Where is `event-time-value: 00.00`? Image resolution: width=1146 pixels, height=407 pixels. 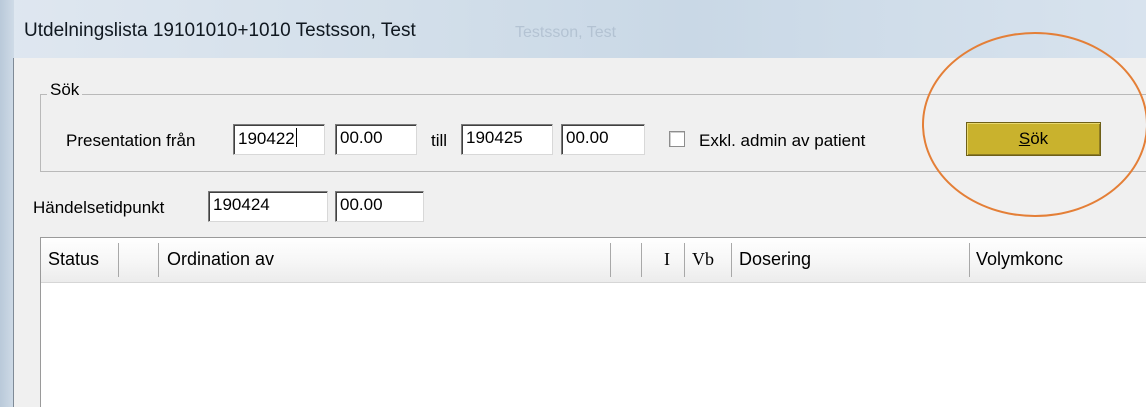 event-time-value: 00.00 is located at coordinates (361, 204).